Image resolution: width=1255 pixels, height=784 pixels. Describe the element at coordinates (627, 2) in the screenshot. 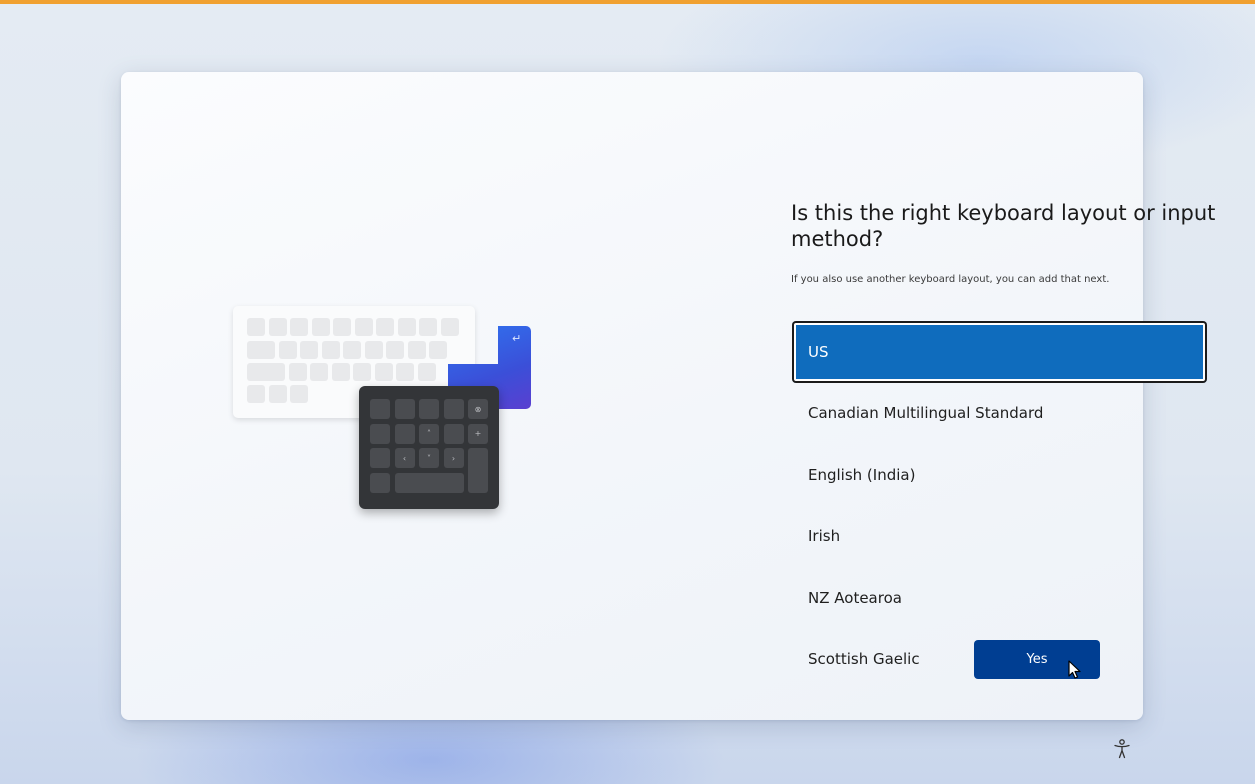

I see `top-accent-strip` at that location.